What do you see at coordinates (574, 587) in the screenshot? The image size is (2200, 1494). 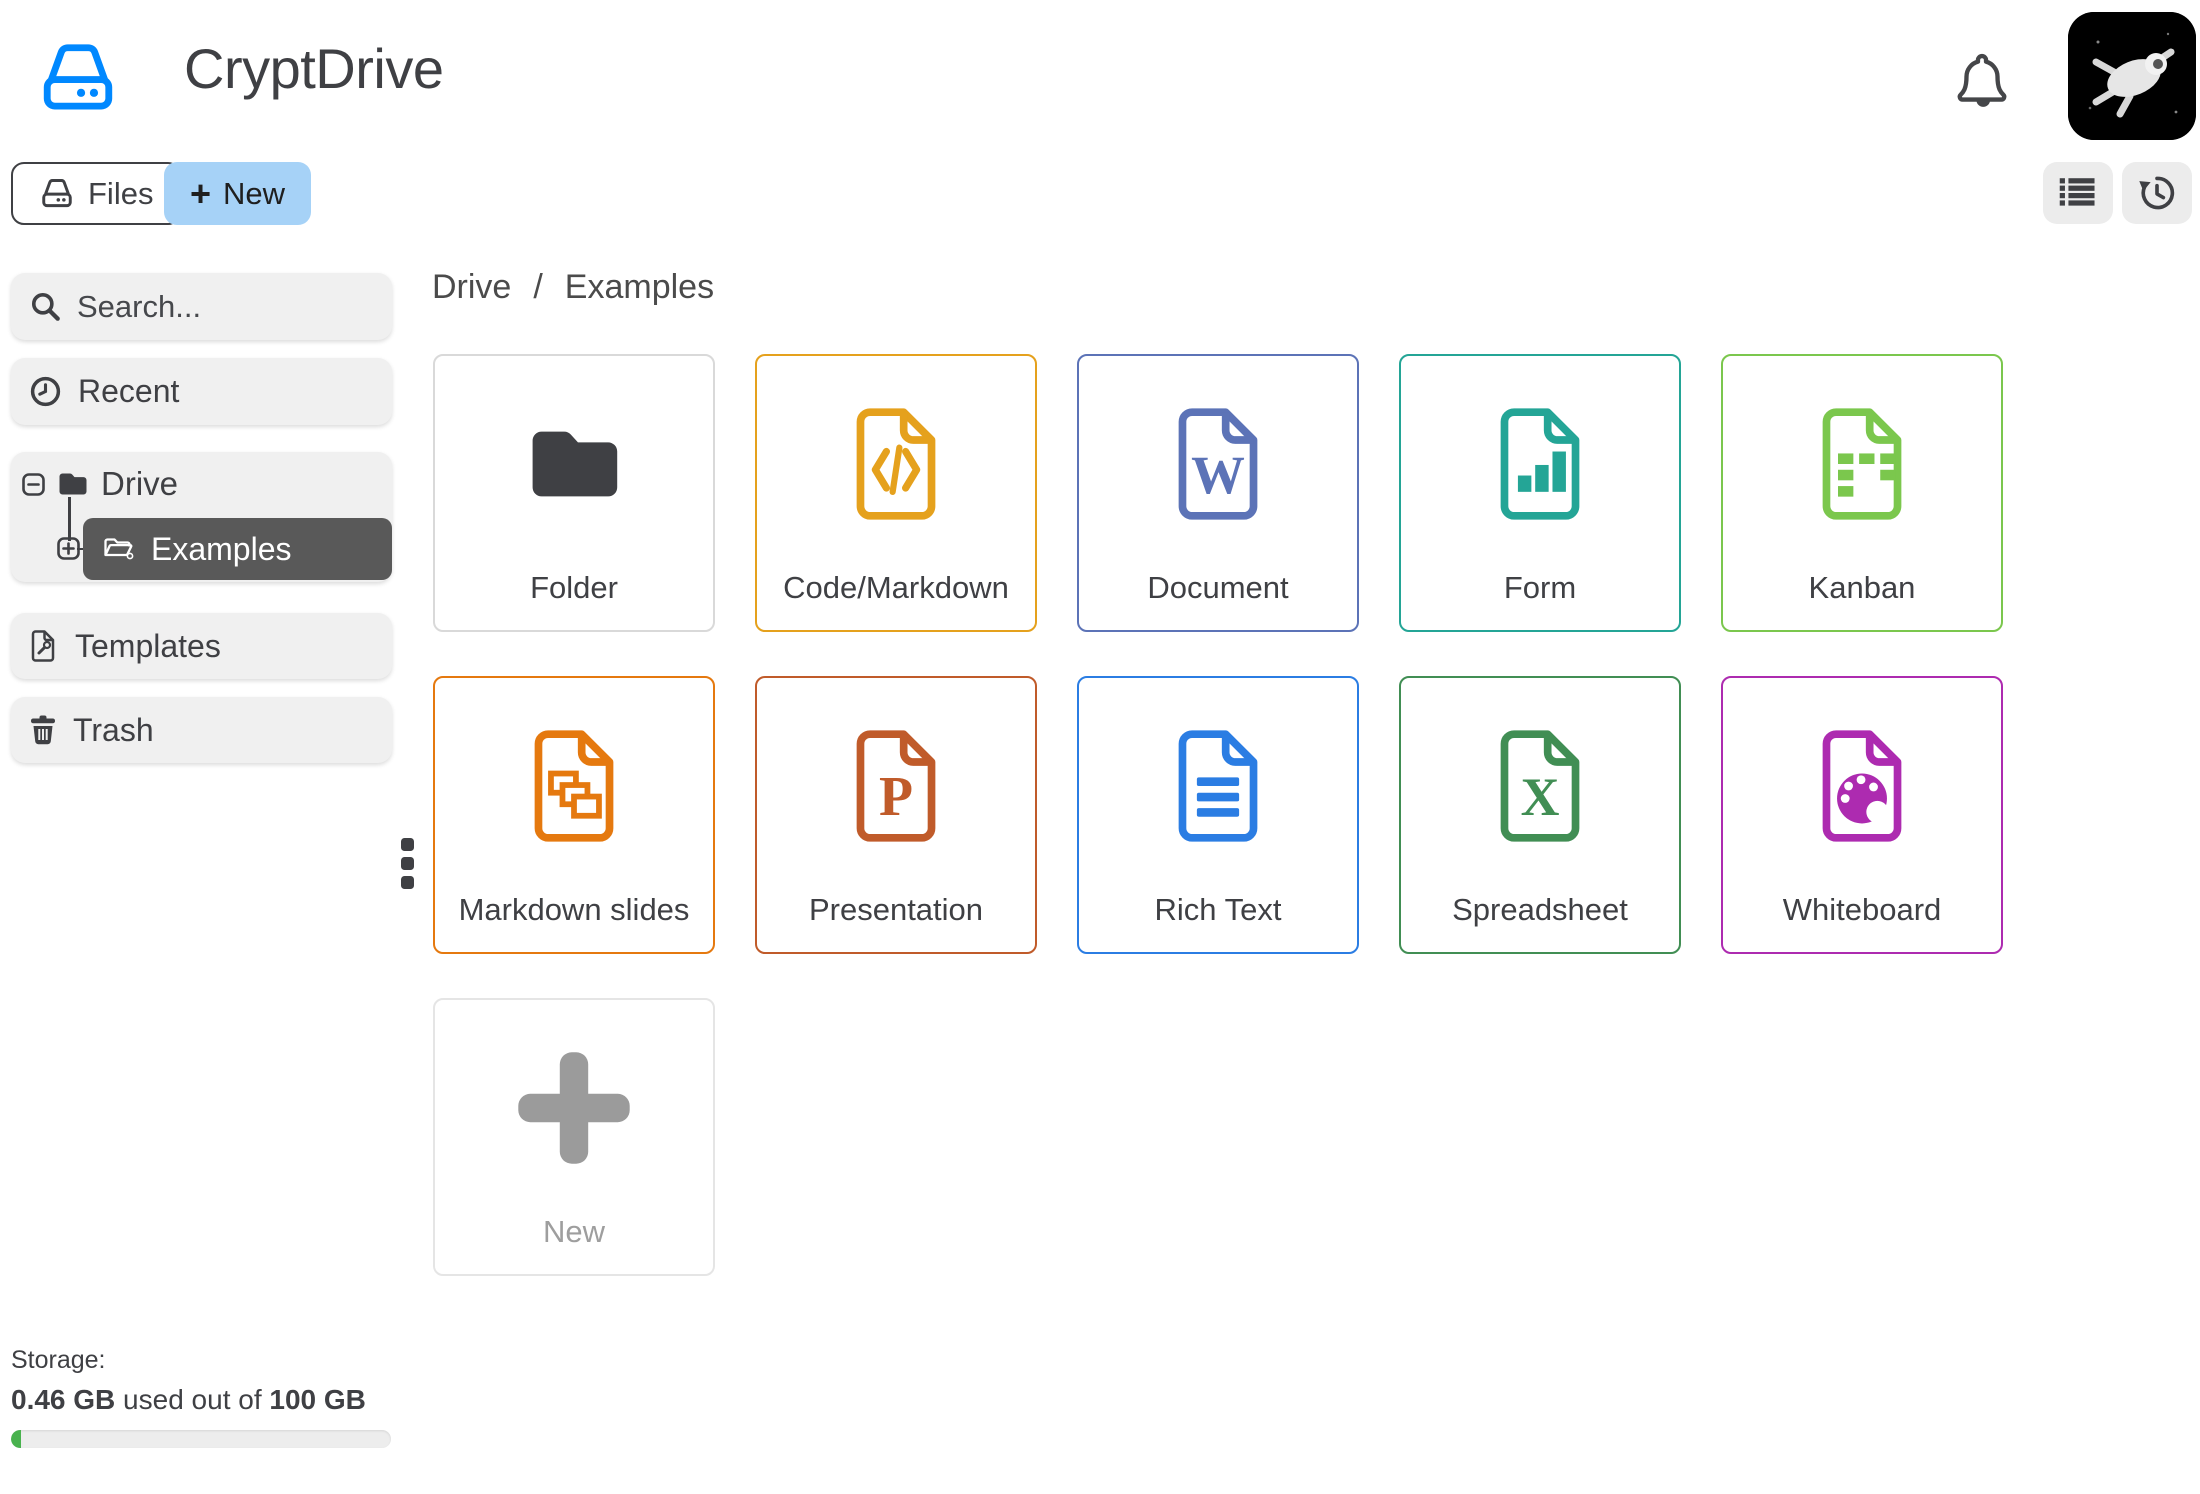 I see `card-label: Folder` at bounding box center [574, 587].